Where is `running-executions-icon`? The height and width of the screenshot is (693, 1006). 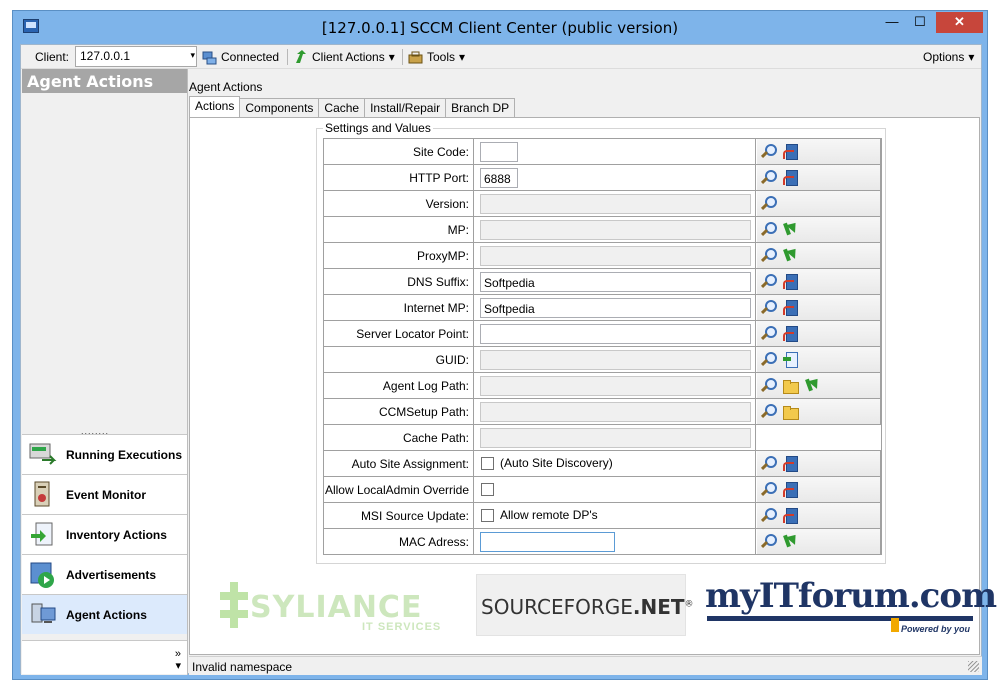 running-executions-icon is located at coordinates (43, 455).